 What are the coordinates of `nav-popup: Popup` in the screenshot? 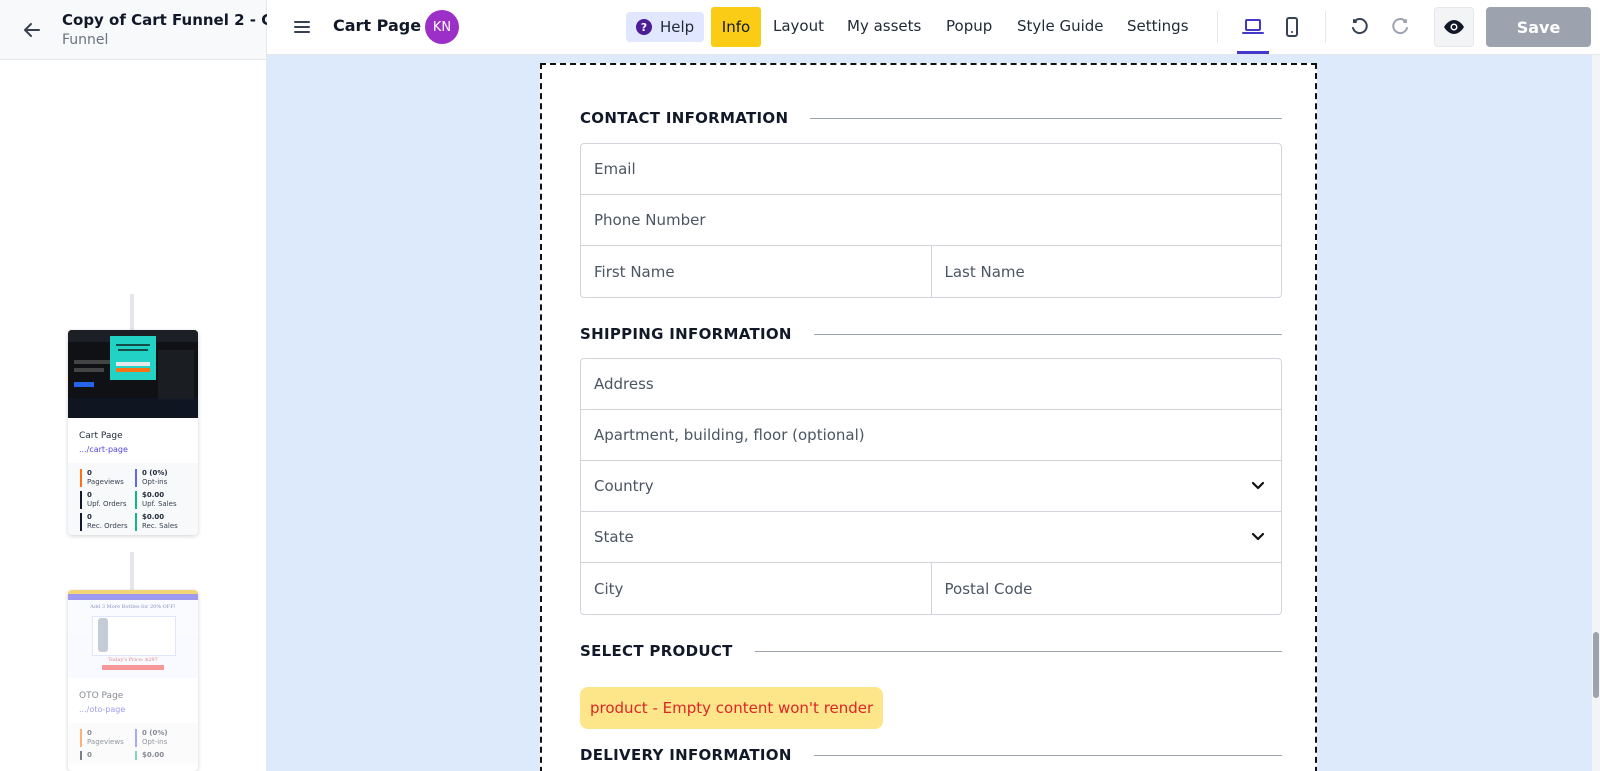 It's located at (969, 26).